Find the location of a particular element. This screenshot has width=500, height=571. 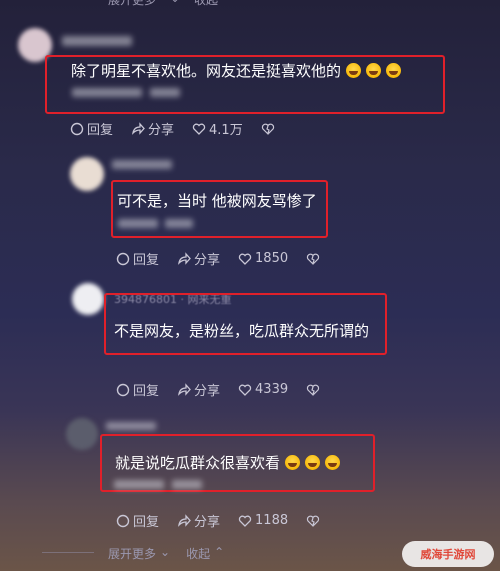

comment-actions: 回复 分享 1188 is located at coordinates (227, 520).